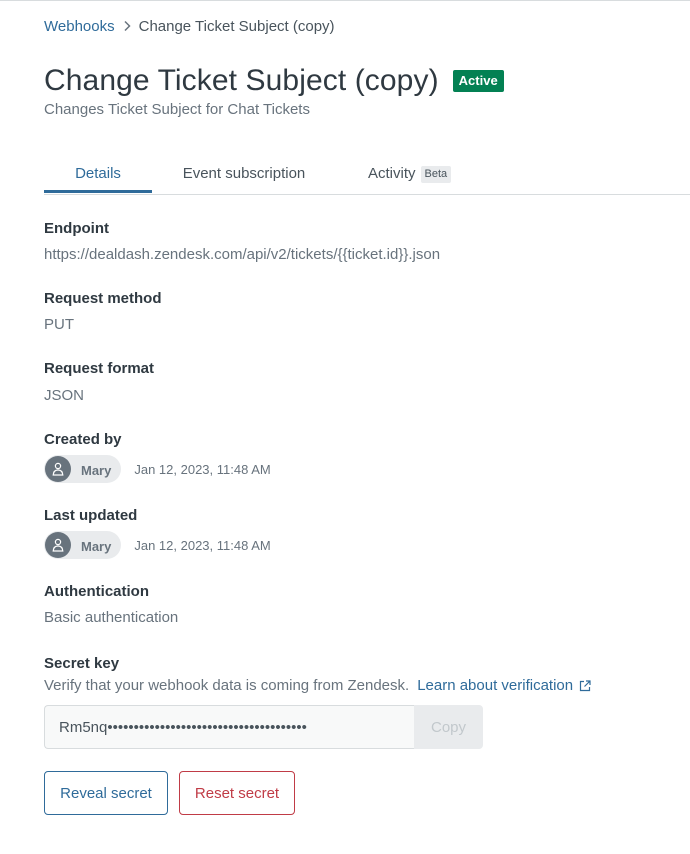 This screenshot has width=690, height=854. I want to click on tab-list: Details Event subscription Activity Beta, so click(367, 177).